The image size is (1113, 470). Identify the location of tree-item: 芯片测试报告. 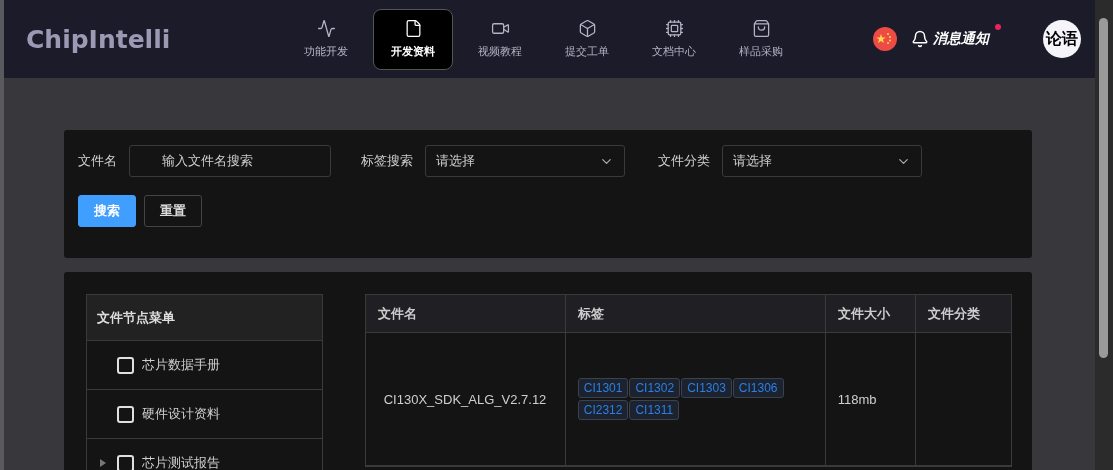
(204, 454).